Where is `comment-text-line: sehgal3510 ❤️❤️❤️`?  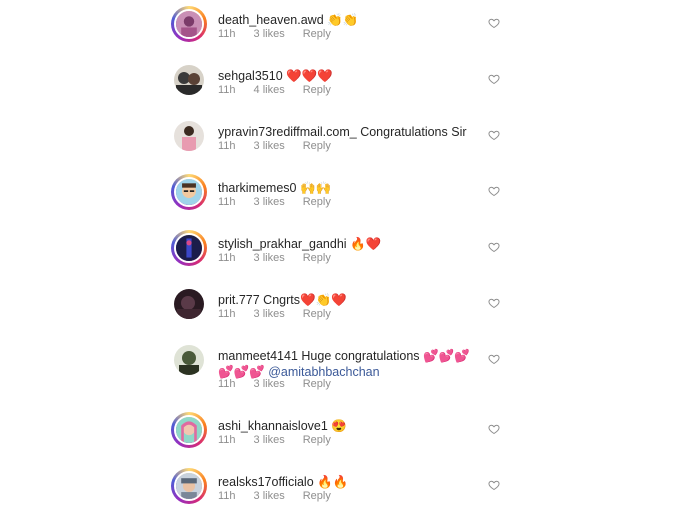 comment-text-line: sehgal3510 ❤️❤️❤️ is located at coordinates (353, 76).